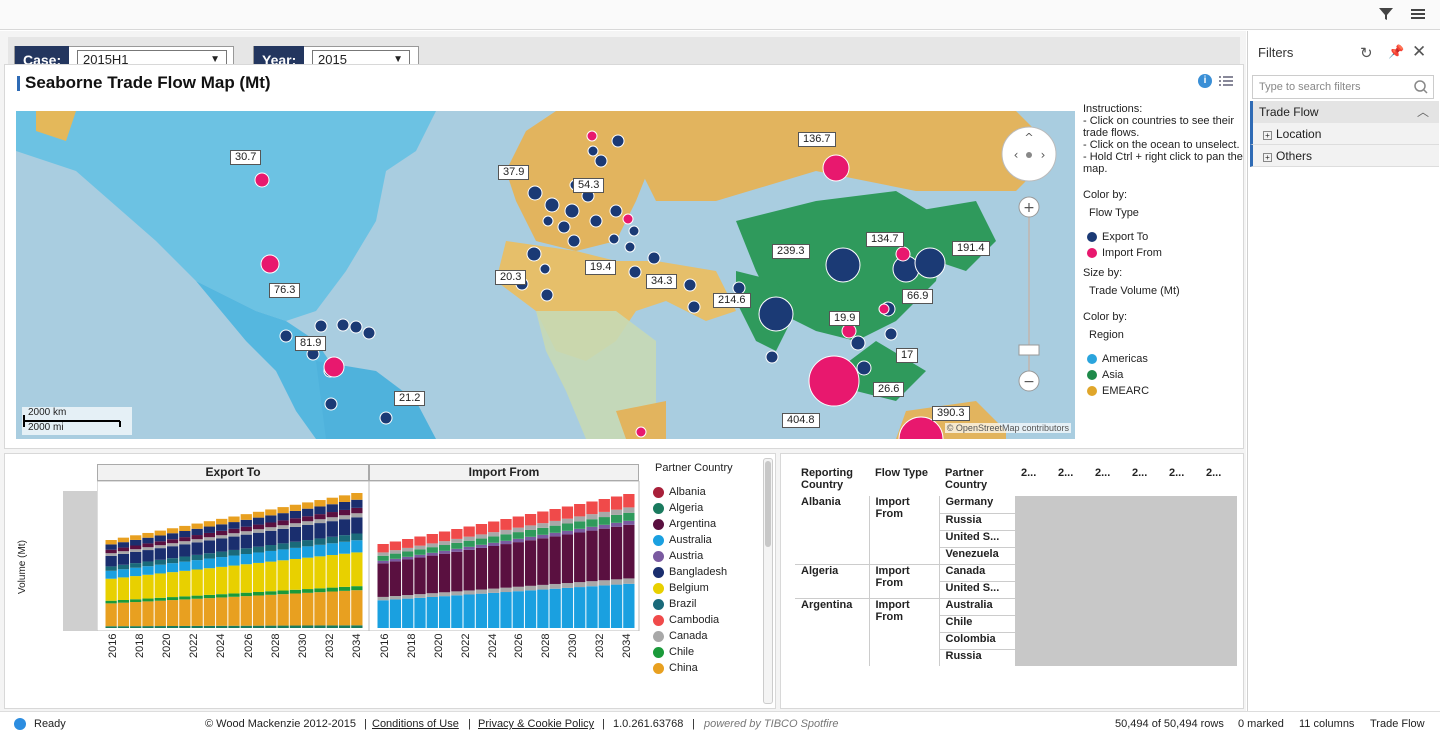  What do you see at coordinates (1344, 112) in the screenshot?
I see `filter-group-trade-flow: Trade Flow ︿` at bounding box center [1344, 112].